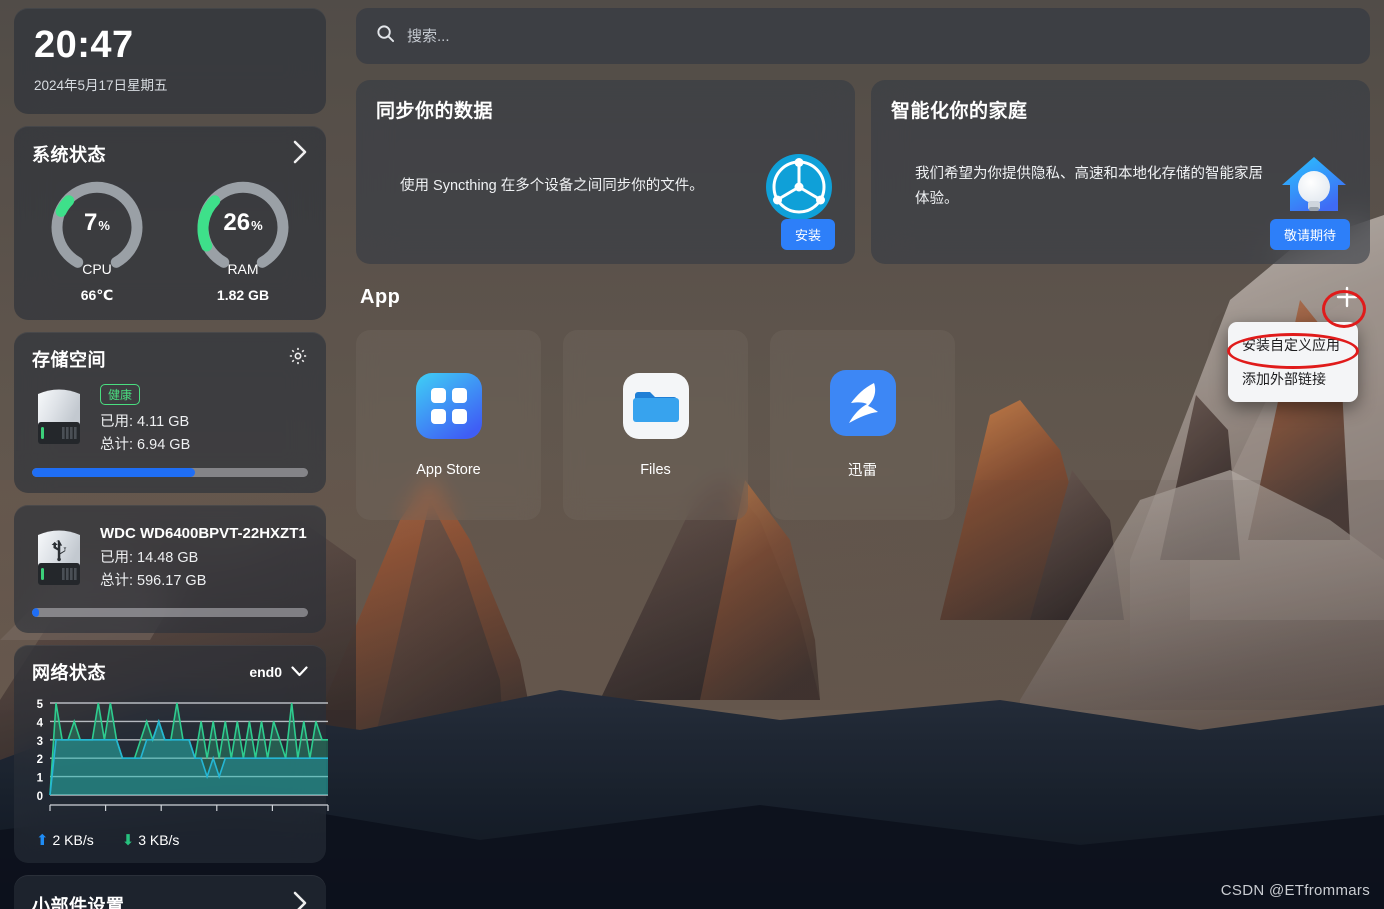 Image resolution: width=1384 pixels, height=909 pixels. I want to click on clock-date: 2024年5月17日星期五, so click(101, 85).